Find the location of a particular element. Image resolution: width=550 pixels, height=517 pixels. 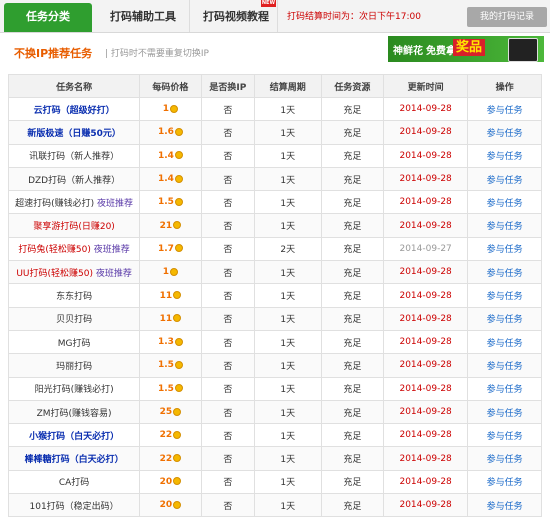

task-name: DZD打码（新人推荐） is located at coordinates (74, 181).